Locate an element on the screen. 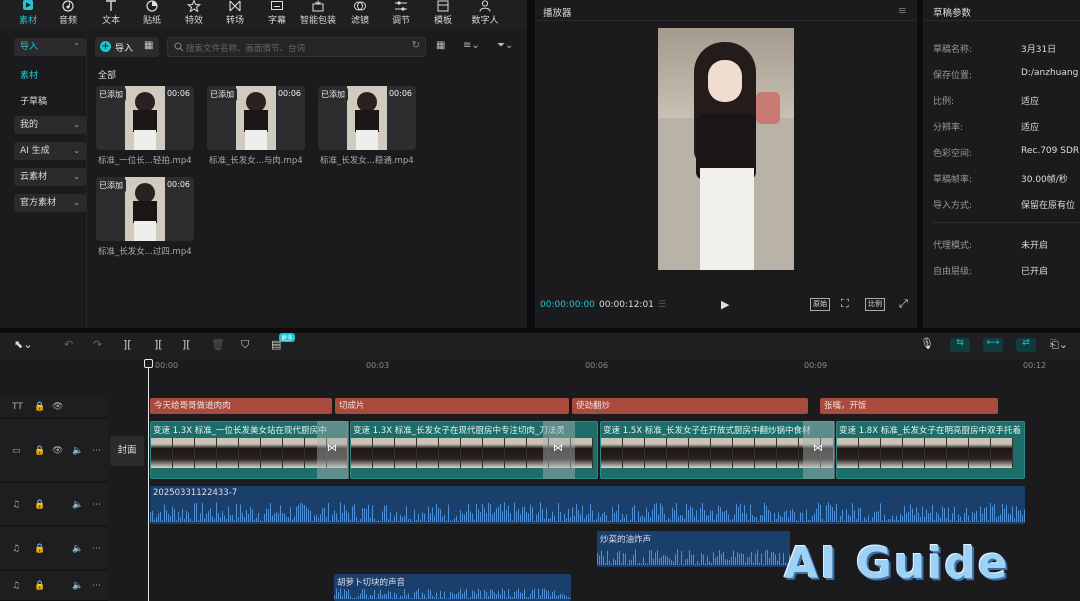 The width and height of the screenshot is (1080, 601). split-right-icon: ][ is located at coordinates (186, 344).